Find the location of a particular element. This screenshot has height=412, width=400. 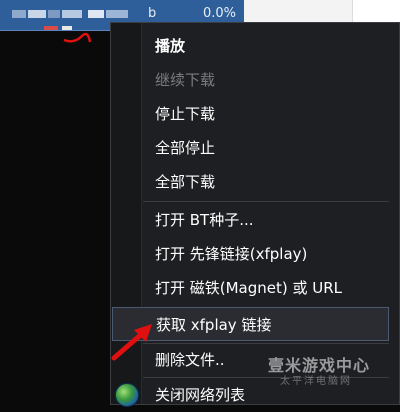

menu-item-open-magnet-url: 打开 磁铁(Magnet) 或 URL is located at coordinates (250, 288).